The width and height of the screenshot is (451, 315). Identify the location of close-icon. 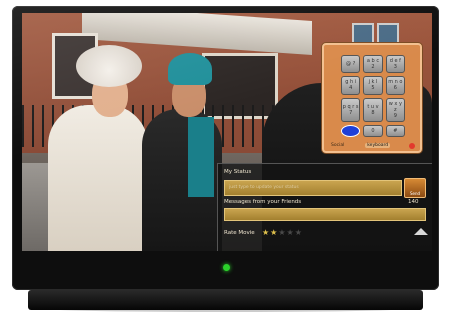
(412, 145).